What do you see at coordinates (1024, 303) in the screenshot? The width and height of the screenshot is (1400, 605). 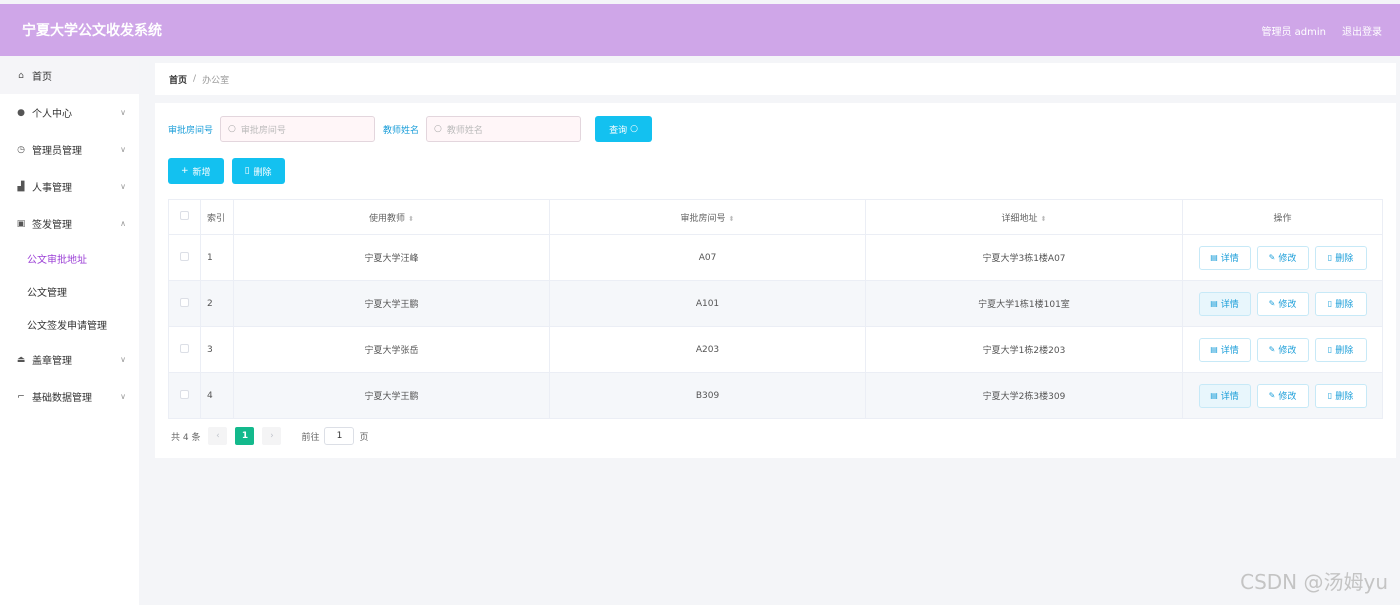 I see `cell-address: 宁夏大学1栋1楼101室` at bounding box center [1024, 303].